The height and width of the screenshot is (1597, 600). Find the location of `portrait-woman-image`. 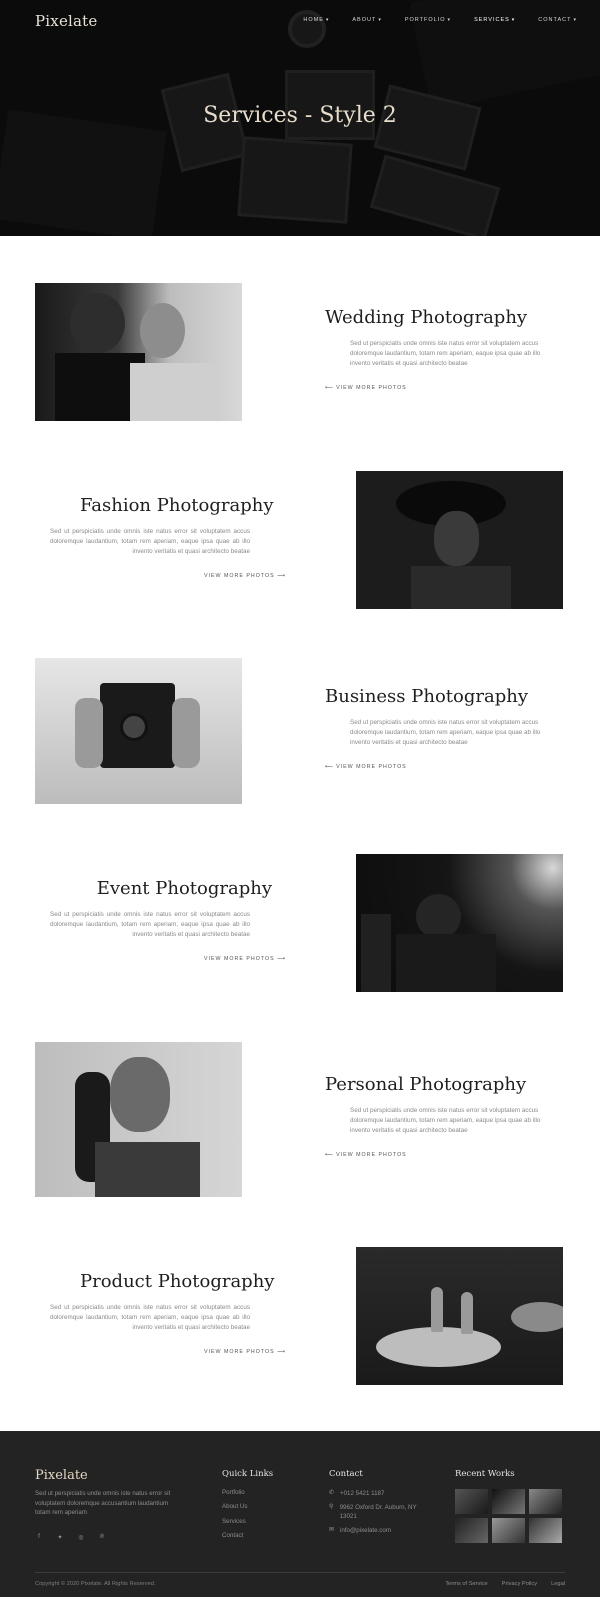

portrait-woman-image is located at coordinates (138, 1119).